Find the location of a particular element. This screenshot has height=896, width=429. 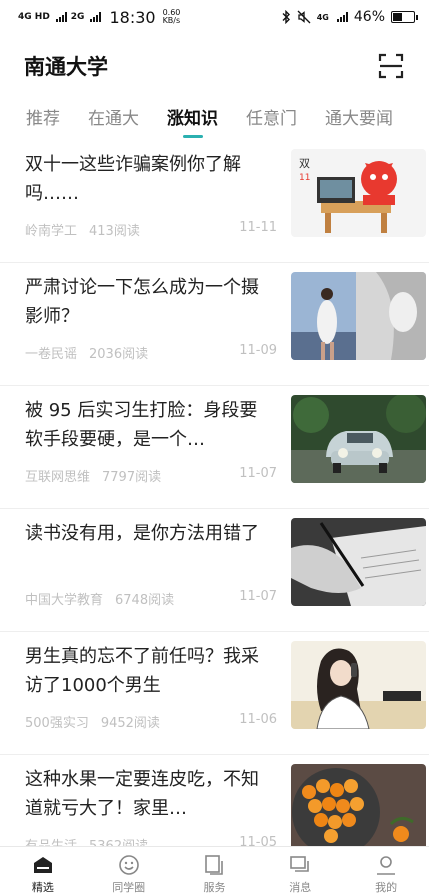

tab-knowledge: 涨知识 is located at coordinates (192, 116).